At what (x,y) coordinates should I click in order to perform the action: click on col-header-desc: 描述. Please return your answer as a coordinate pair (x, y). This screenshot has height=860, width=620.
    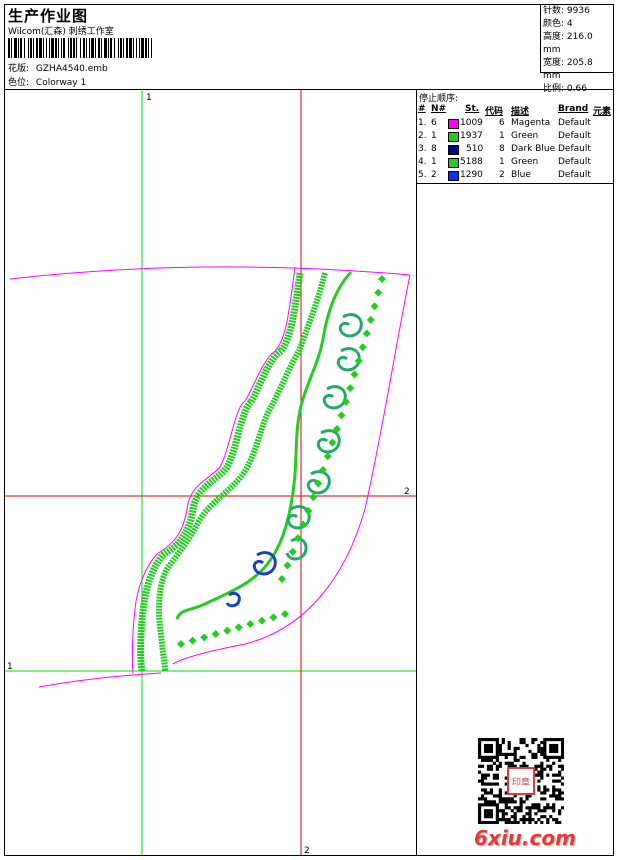
    Looking at the image, I should click on (520, 112).